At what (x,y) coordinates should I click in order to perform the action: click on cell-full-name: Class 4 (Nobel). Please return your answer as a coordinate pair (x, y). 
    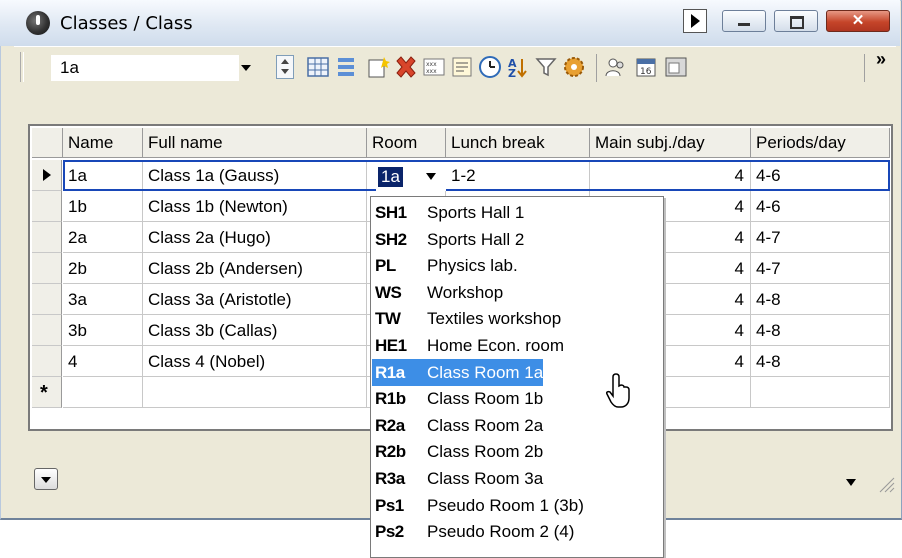
    Looking at the image, I should click on (255, 361).